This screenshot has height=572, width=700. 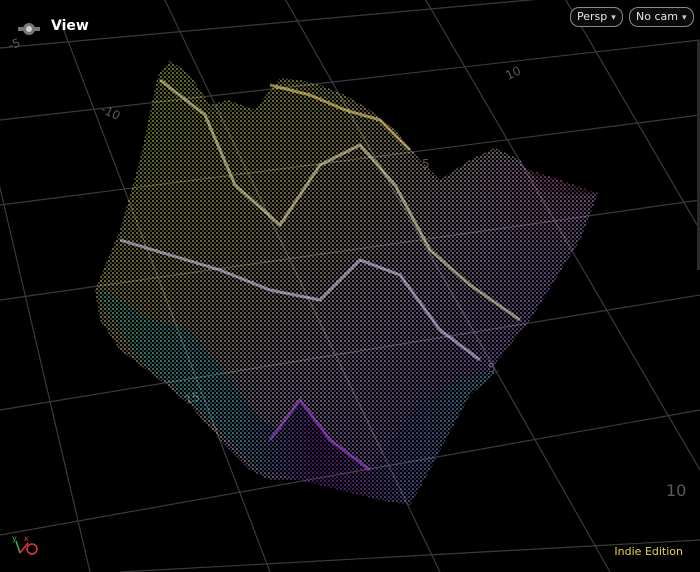 I want to click on view-icon, so click(x=29, y=29).